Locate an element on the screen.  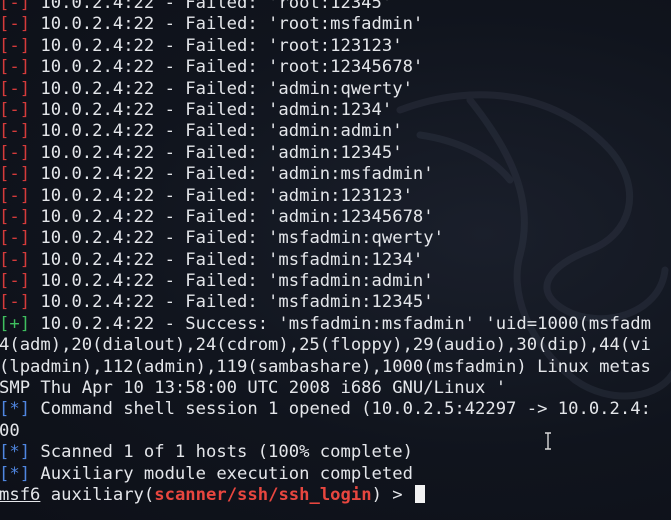
command-prompt: msf6 auxiliary(scanner/ssh/ssh_login) > is located at coordinates (335, 495).